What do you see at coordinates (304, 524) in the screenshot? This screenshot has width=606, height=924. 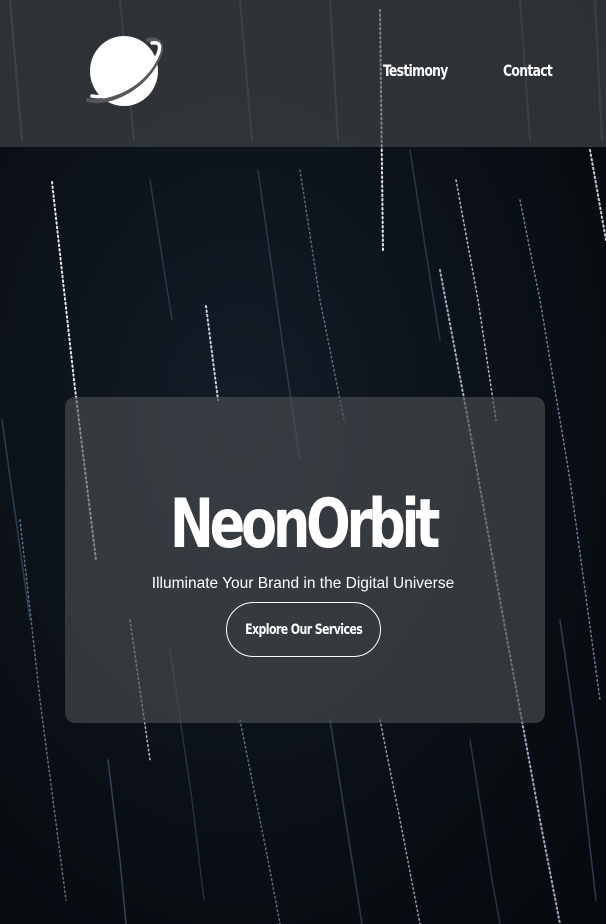 I see `hero-title: NeonOrbit` at bounding box center [304, 524].